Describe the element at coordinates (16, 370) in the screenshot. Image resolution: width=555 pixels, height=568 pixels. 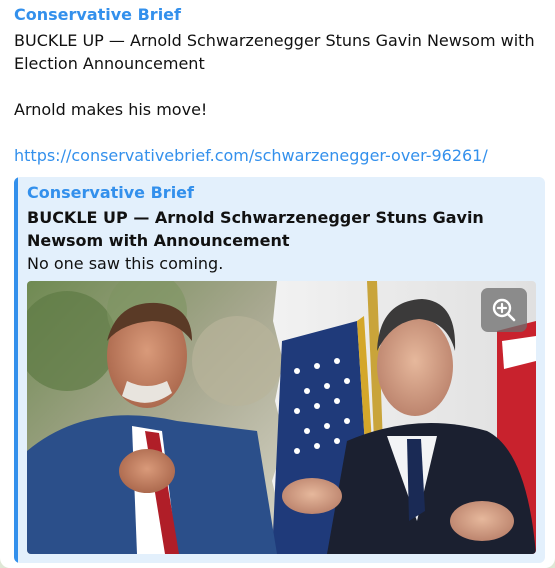
I see `preview-accent-bar` at that location.